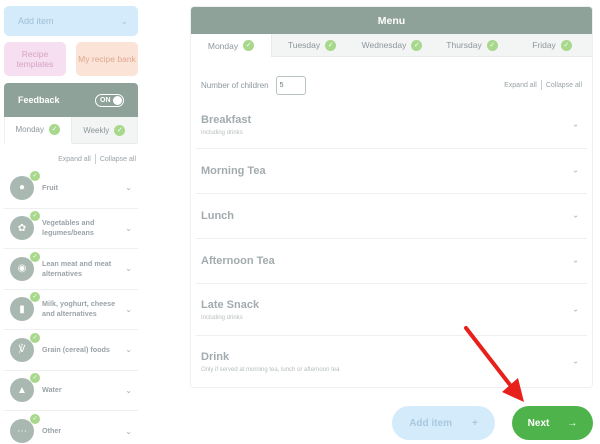 This screenshot has height=444, width=600. What do you see at coordinates (25, 388) in the screenshot?
I see `water-drop-icon: ▲ ✓` at bounding box center [25, 388].